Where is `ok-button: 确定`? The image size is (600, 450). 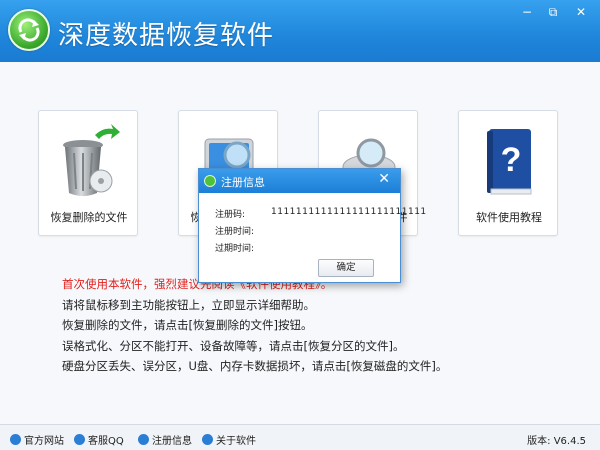 ok-button: 确定 is located at coordinates (346, 268).